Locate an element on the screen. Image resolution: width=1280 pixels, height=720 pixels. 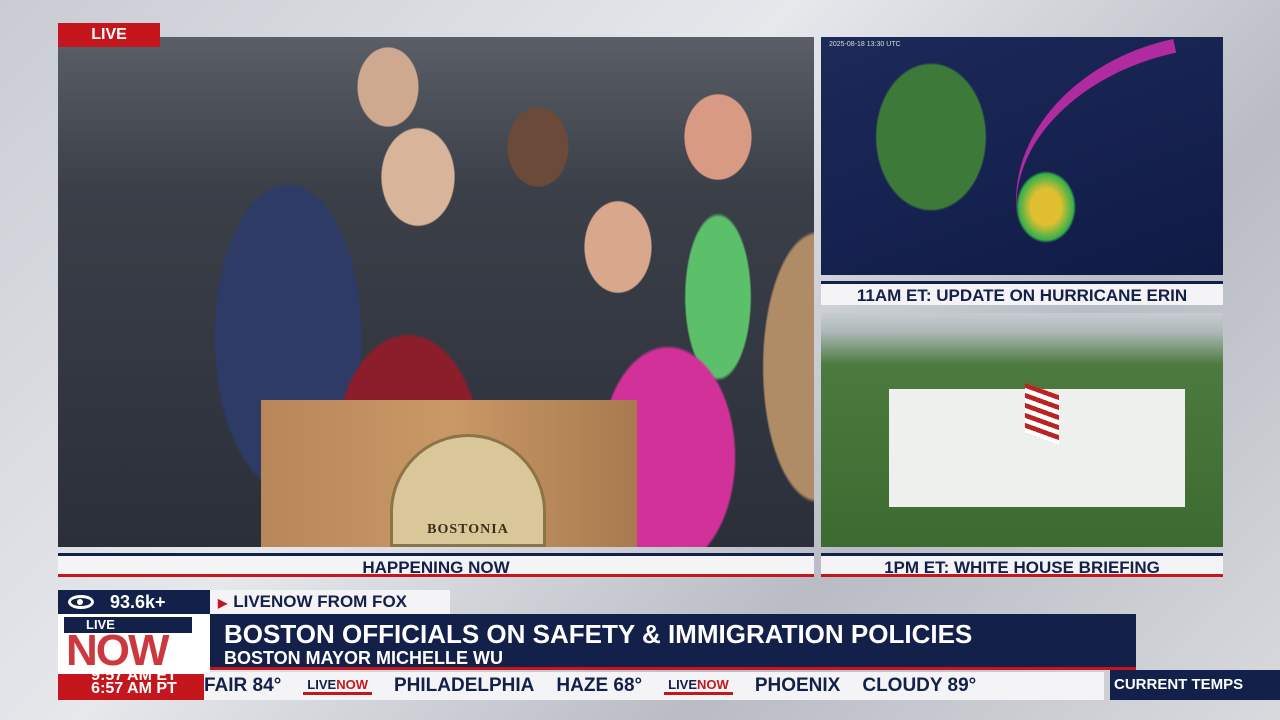
radar-timestamp: 2025-08-18 13:30 UTC is located at coordinates (865, 44).